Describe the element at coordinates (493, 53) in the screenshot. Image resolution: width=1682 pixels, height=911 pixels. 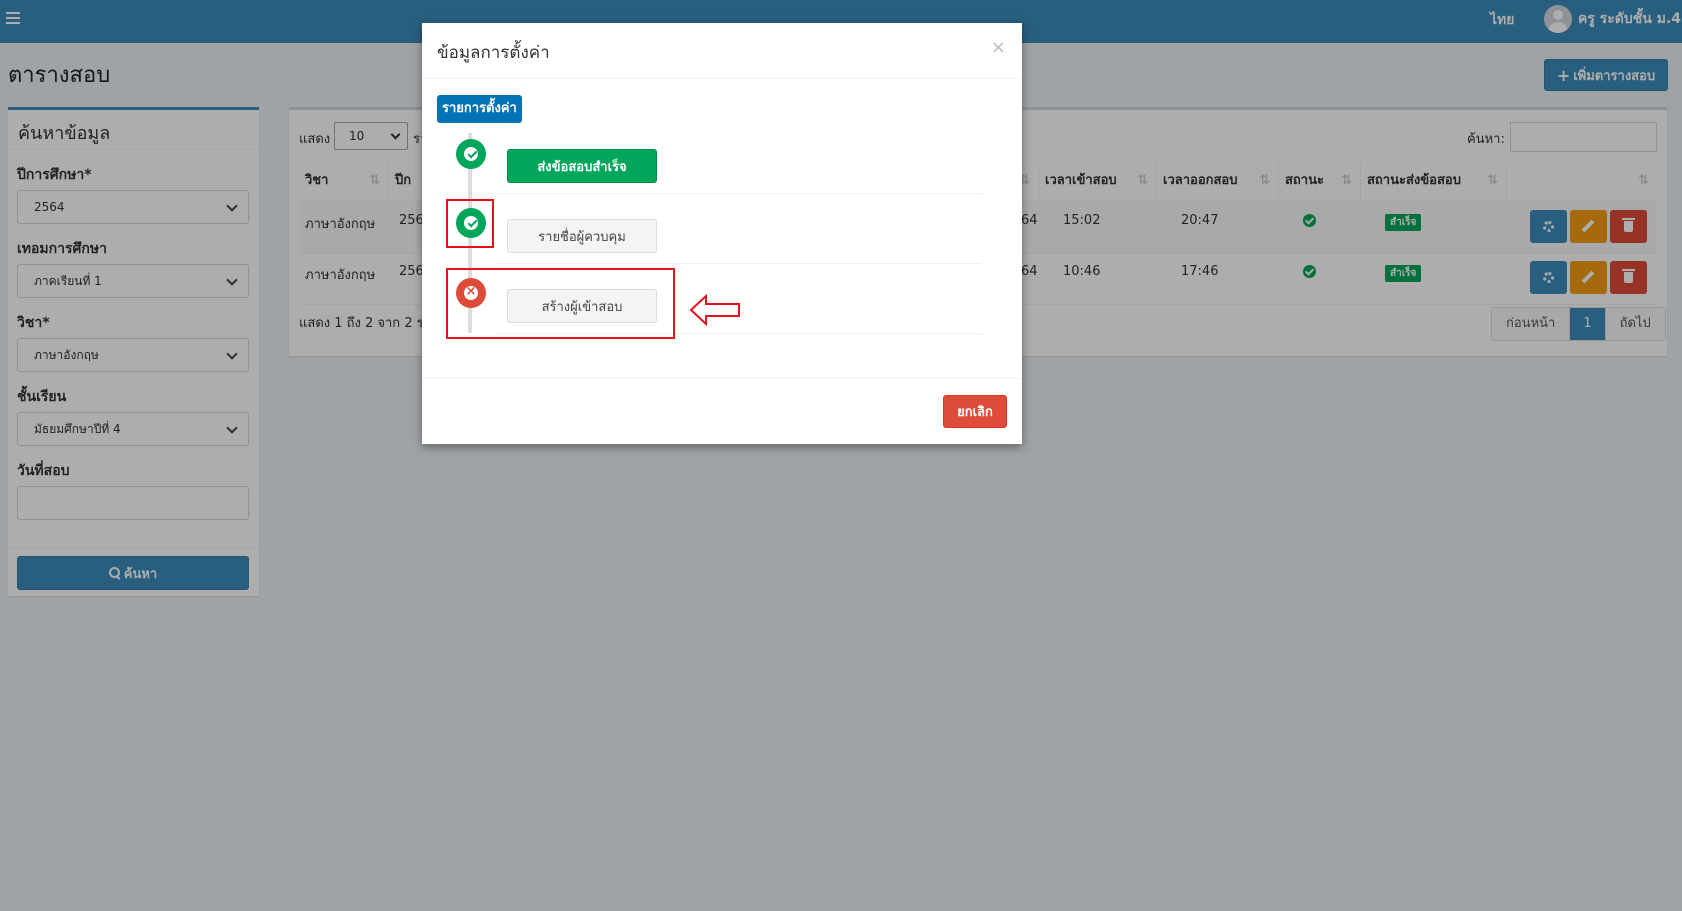
I see `modal-title: ข้อมูลการตั้งค่า` at that location.